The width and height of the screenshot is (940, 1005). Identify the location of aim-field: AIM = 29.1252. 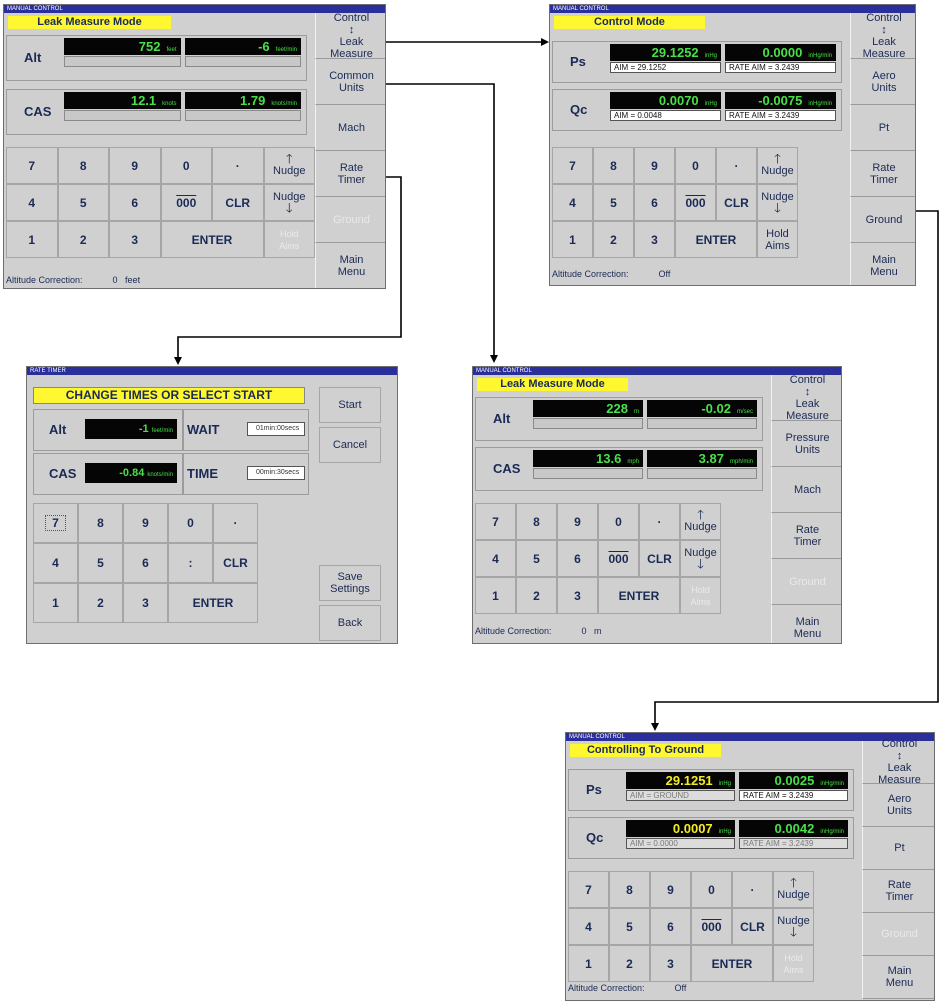
(665, 67).